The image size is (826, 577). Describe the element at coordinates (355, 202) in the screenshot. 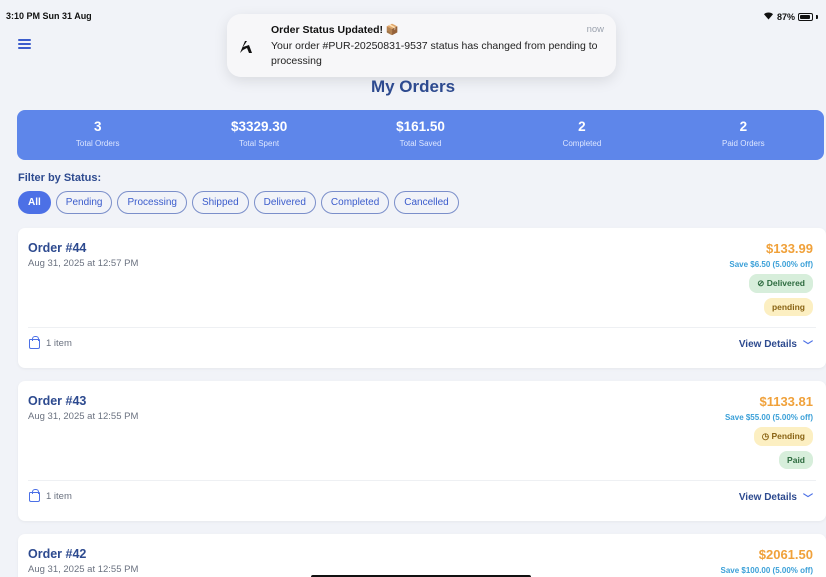

I see `filter-chip-completed: Completed` at that location.